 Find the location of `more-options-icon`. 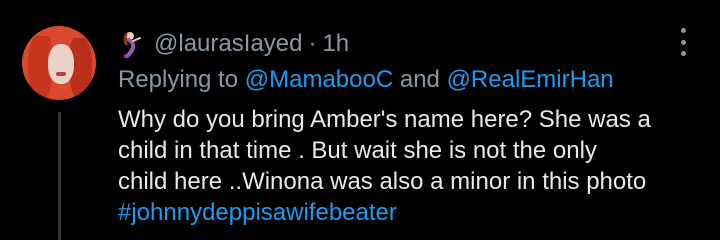

more-options-icon is located at coordinates (683, 42).